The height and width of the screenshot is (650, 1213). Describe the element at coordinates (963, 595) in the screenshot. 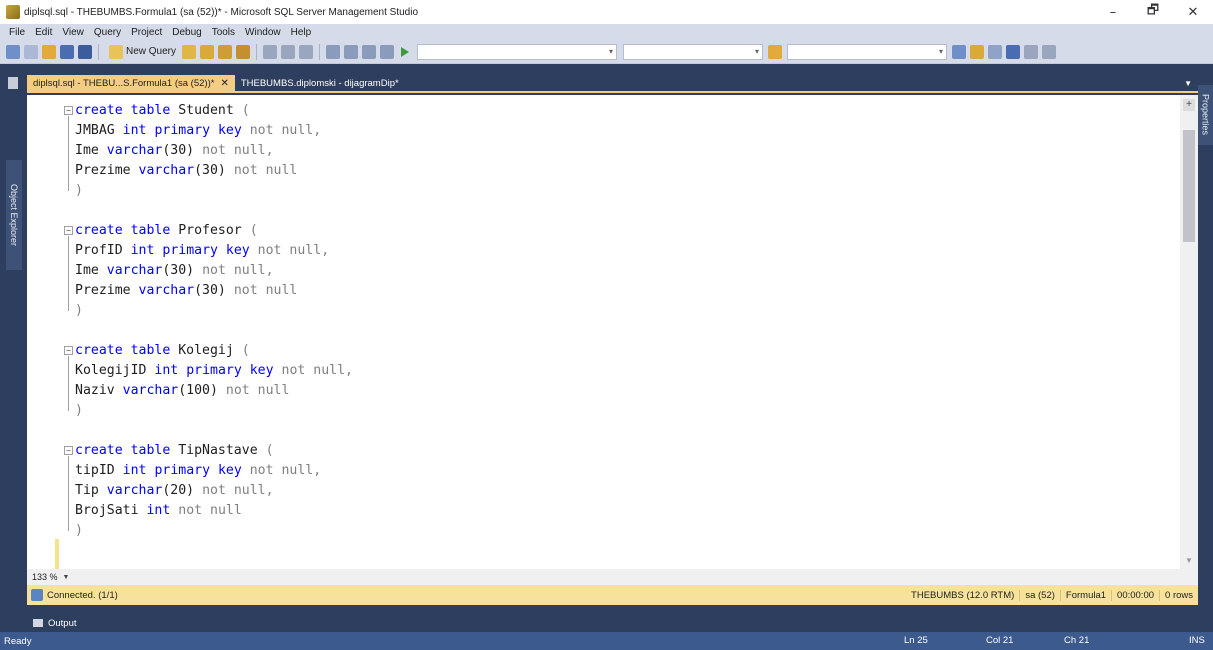

I see `server-name: THEBUMBS (12.0 RTM)` at that location.